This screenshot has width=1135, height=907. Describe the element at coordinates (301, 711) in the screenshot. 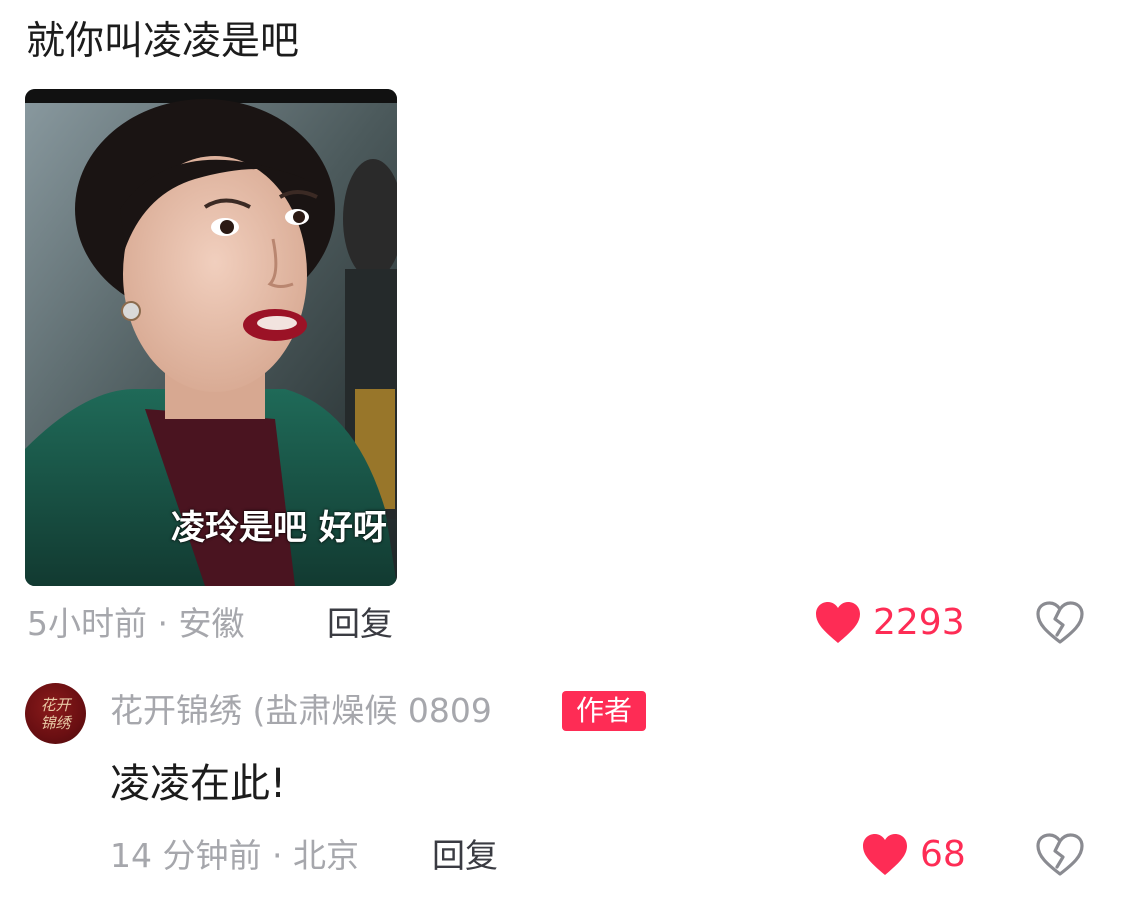

I see `reply-username: 花开锦绣 (盐肃燥候 0809` at that location.